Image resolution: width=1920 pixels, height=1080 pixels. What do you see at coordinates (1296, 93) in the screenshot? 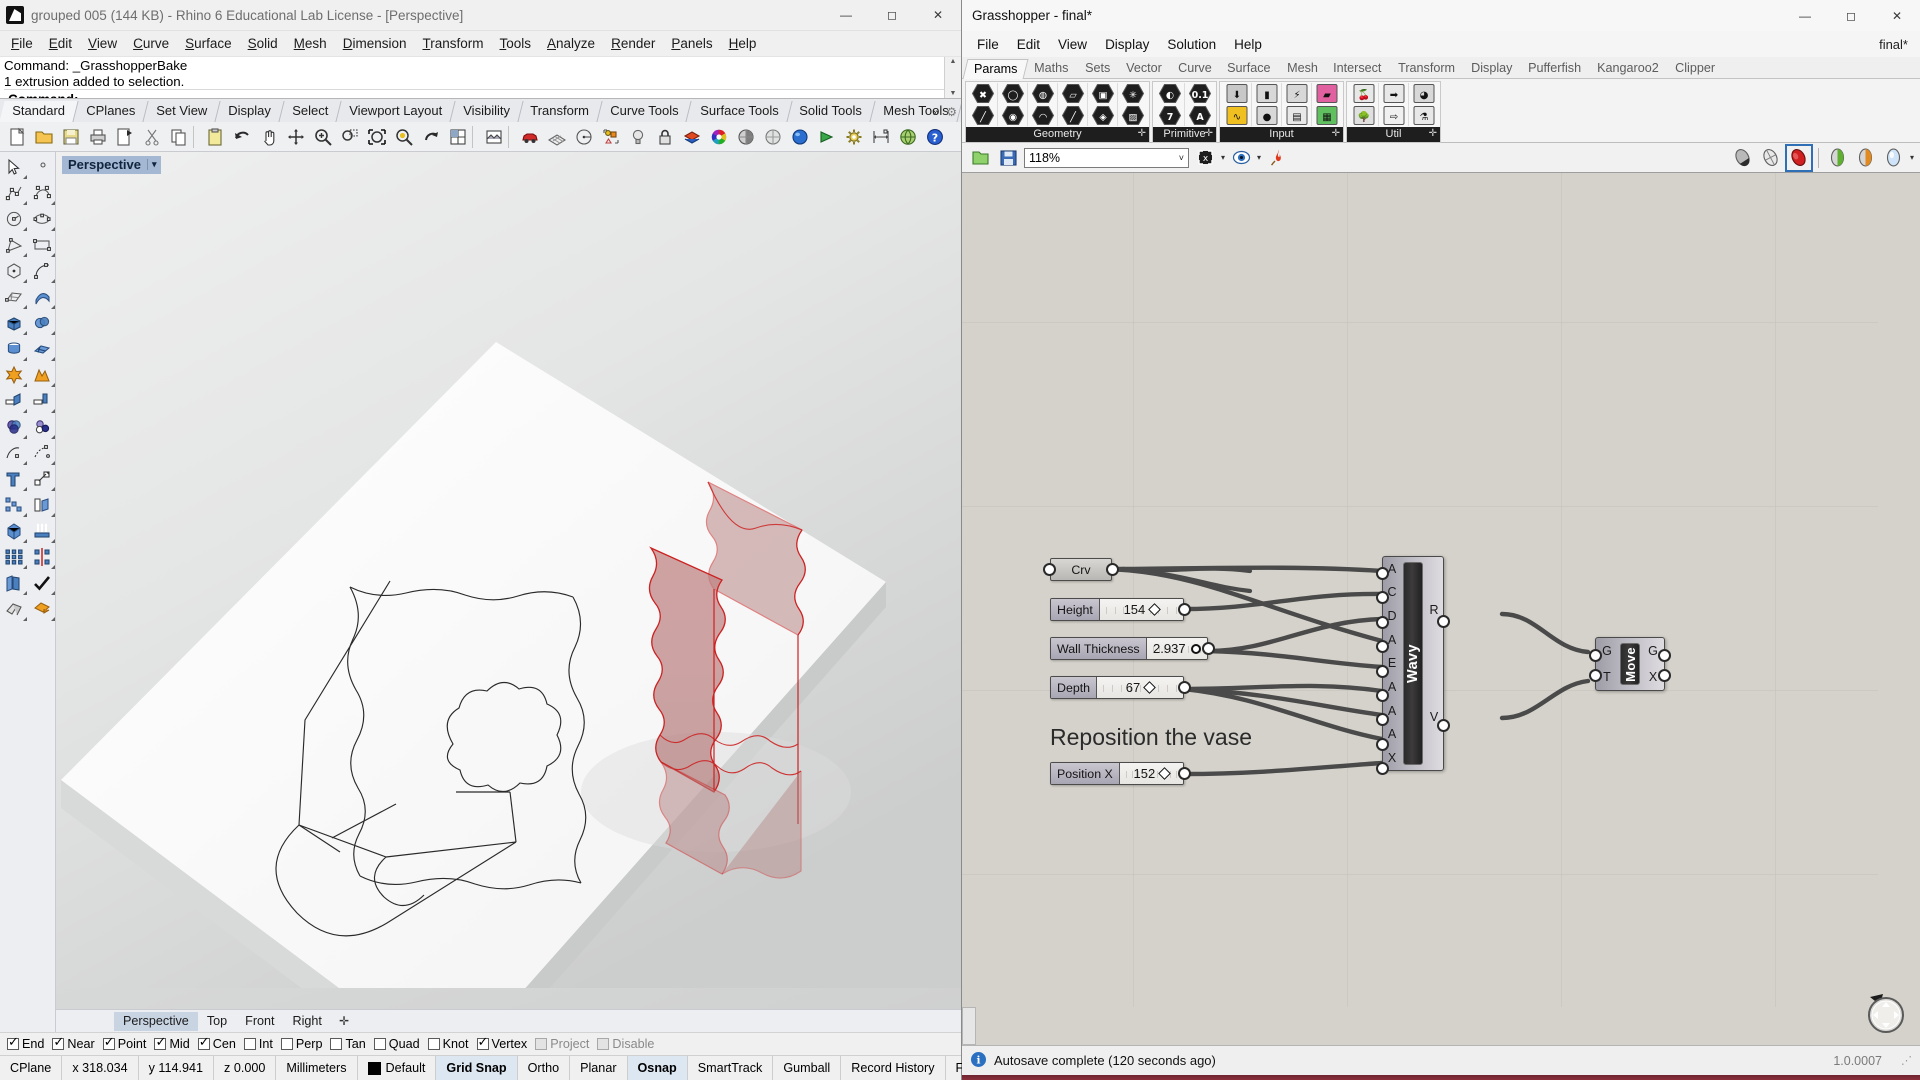
I see `value-list-icon: ⚡` at bounding box center [1296, 93].